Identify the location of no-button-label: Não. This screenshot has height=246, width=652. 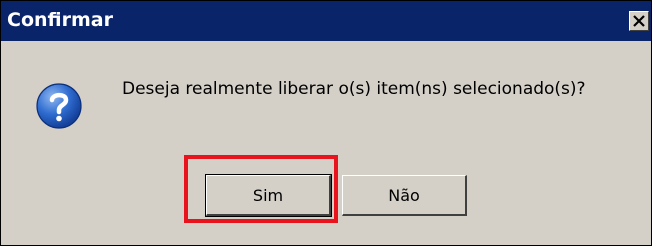
(404, 195).